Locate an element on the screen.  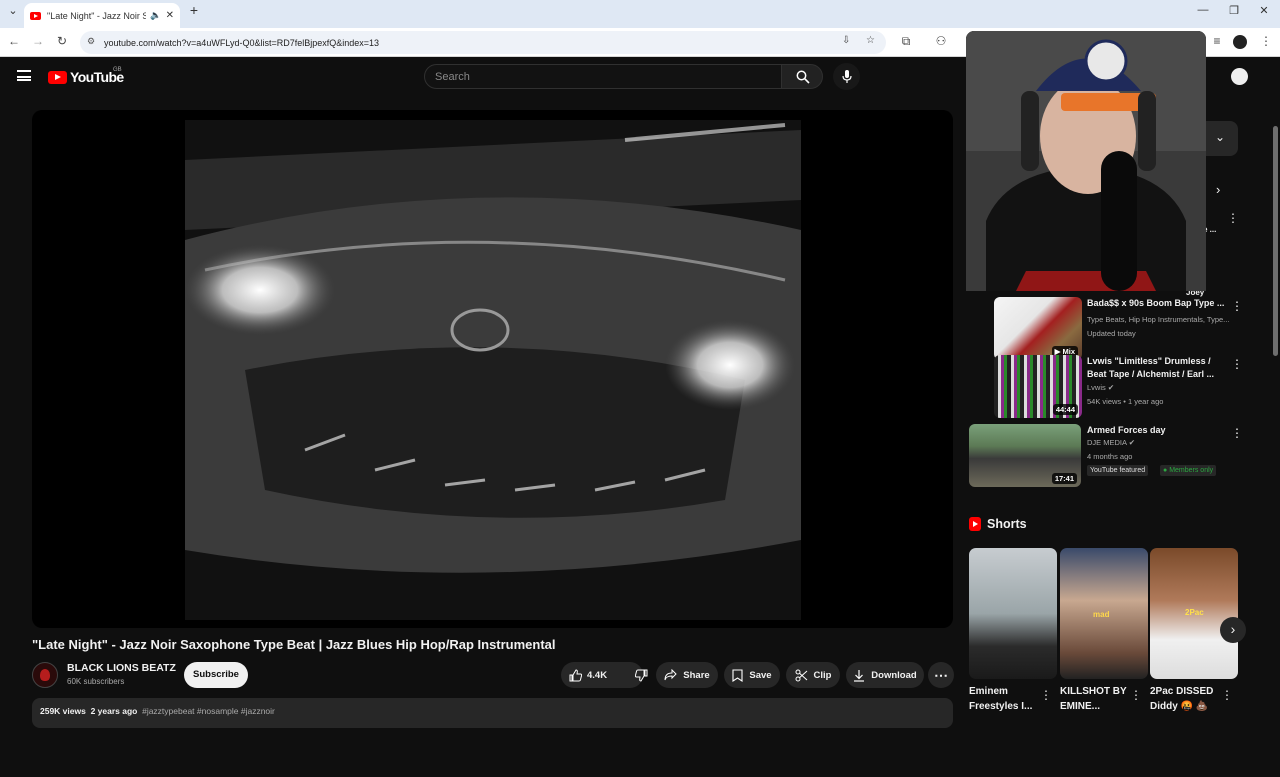
hashtags: #jazztypebeat #nosample #jazznoir is located at coordinates (208, 711).